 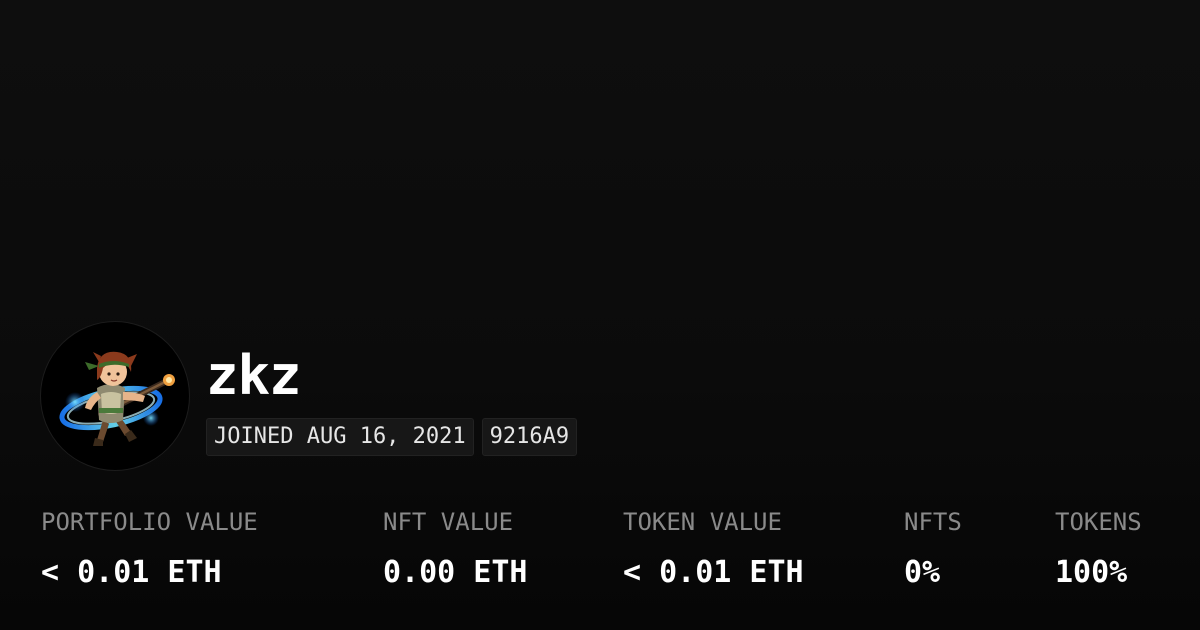 What do you see at coordinates (933, 549) in the screenshot?
I see `stat-nfts: NFTS 0%` at bounding box center [933, 549].